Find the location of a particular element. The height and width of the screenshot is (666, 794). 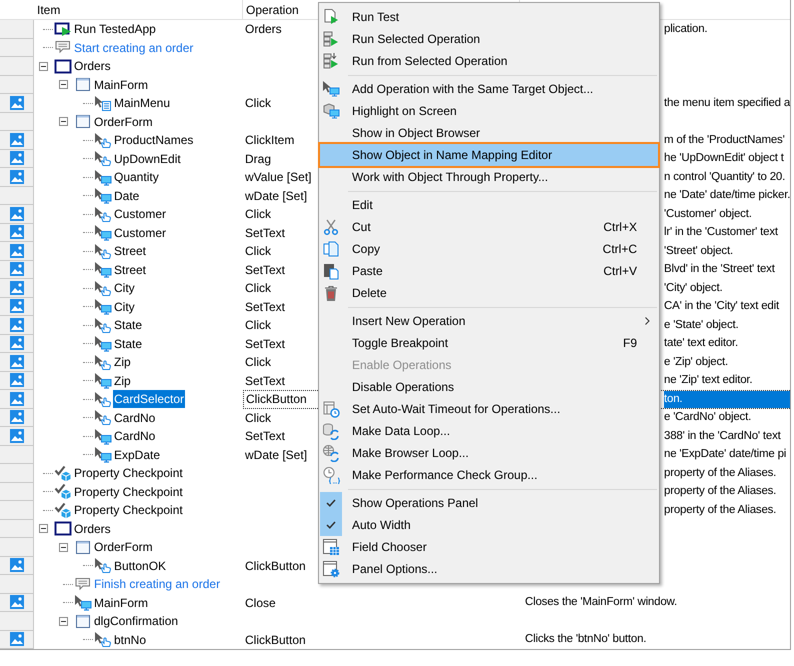

table-cell-text: Blvd' in the 'Street' text is located at coordinates (720, 270).